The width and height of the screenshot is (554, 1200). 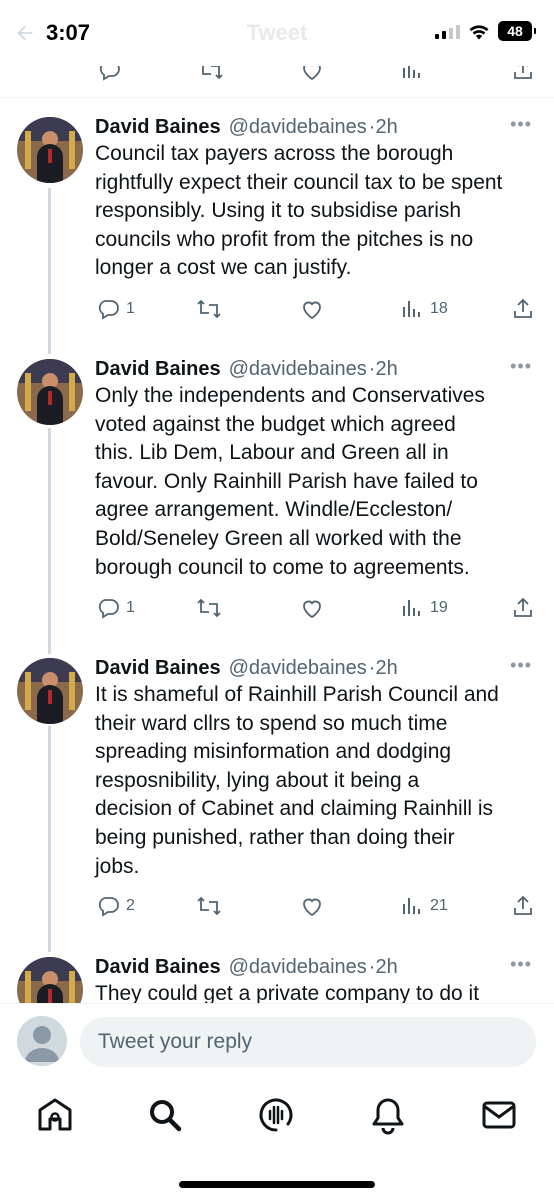 What do you see at coordinates (55, 1115) in the screenshot?
I see `home-icon` at bounding box center [55, 1115].